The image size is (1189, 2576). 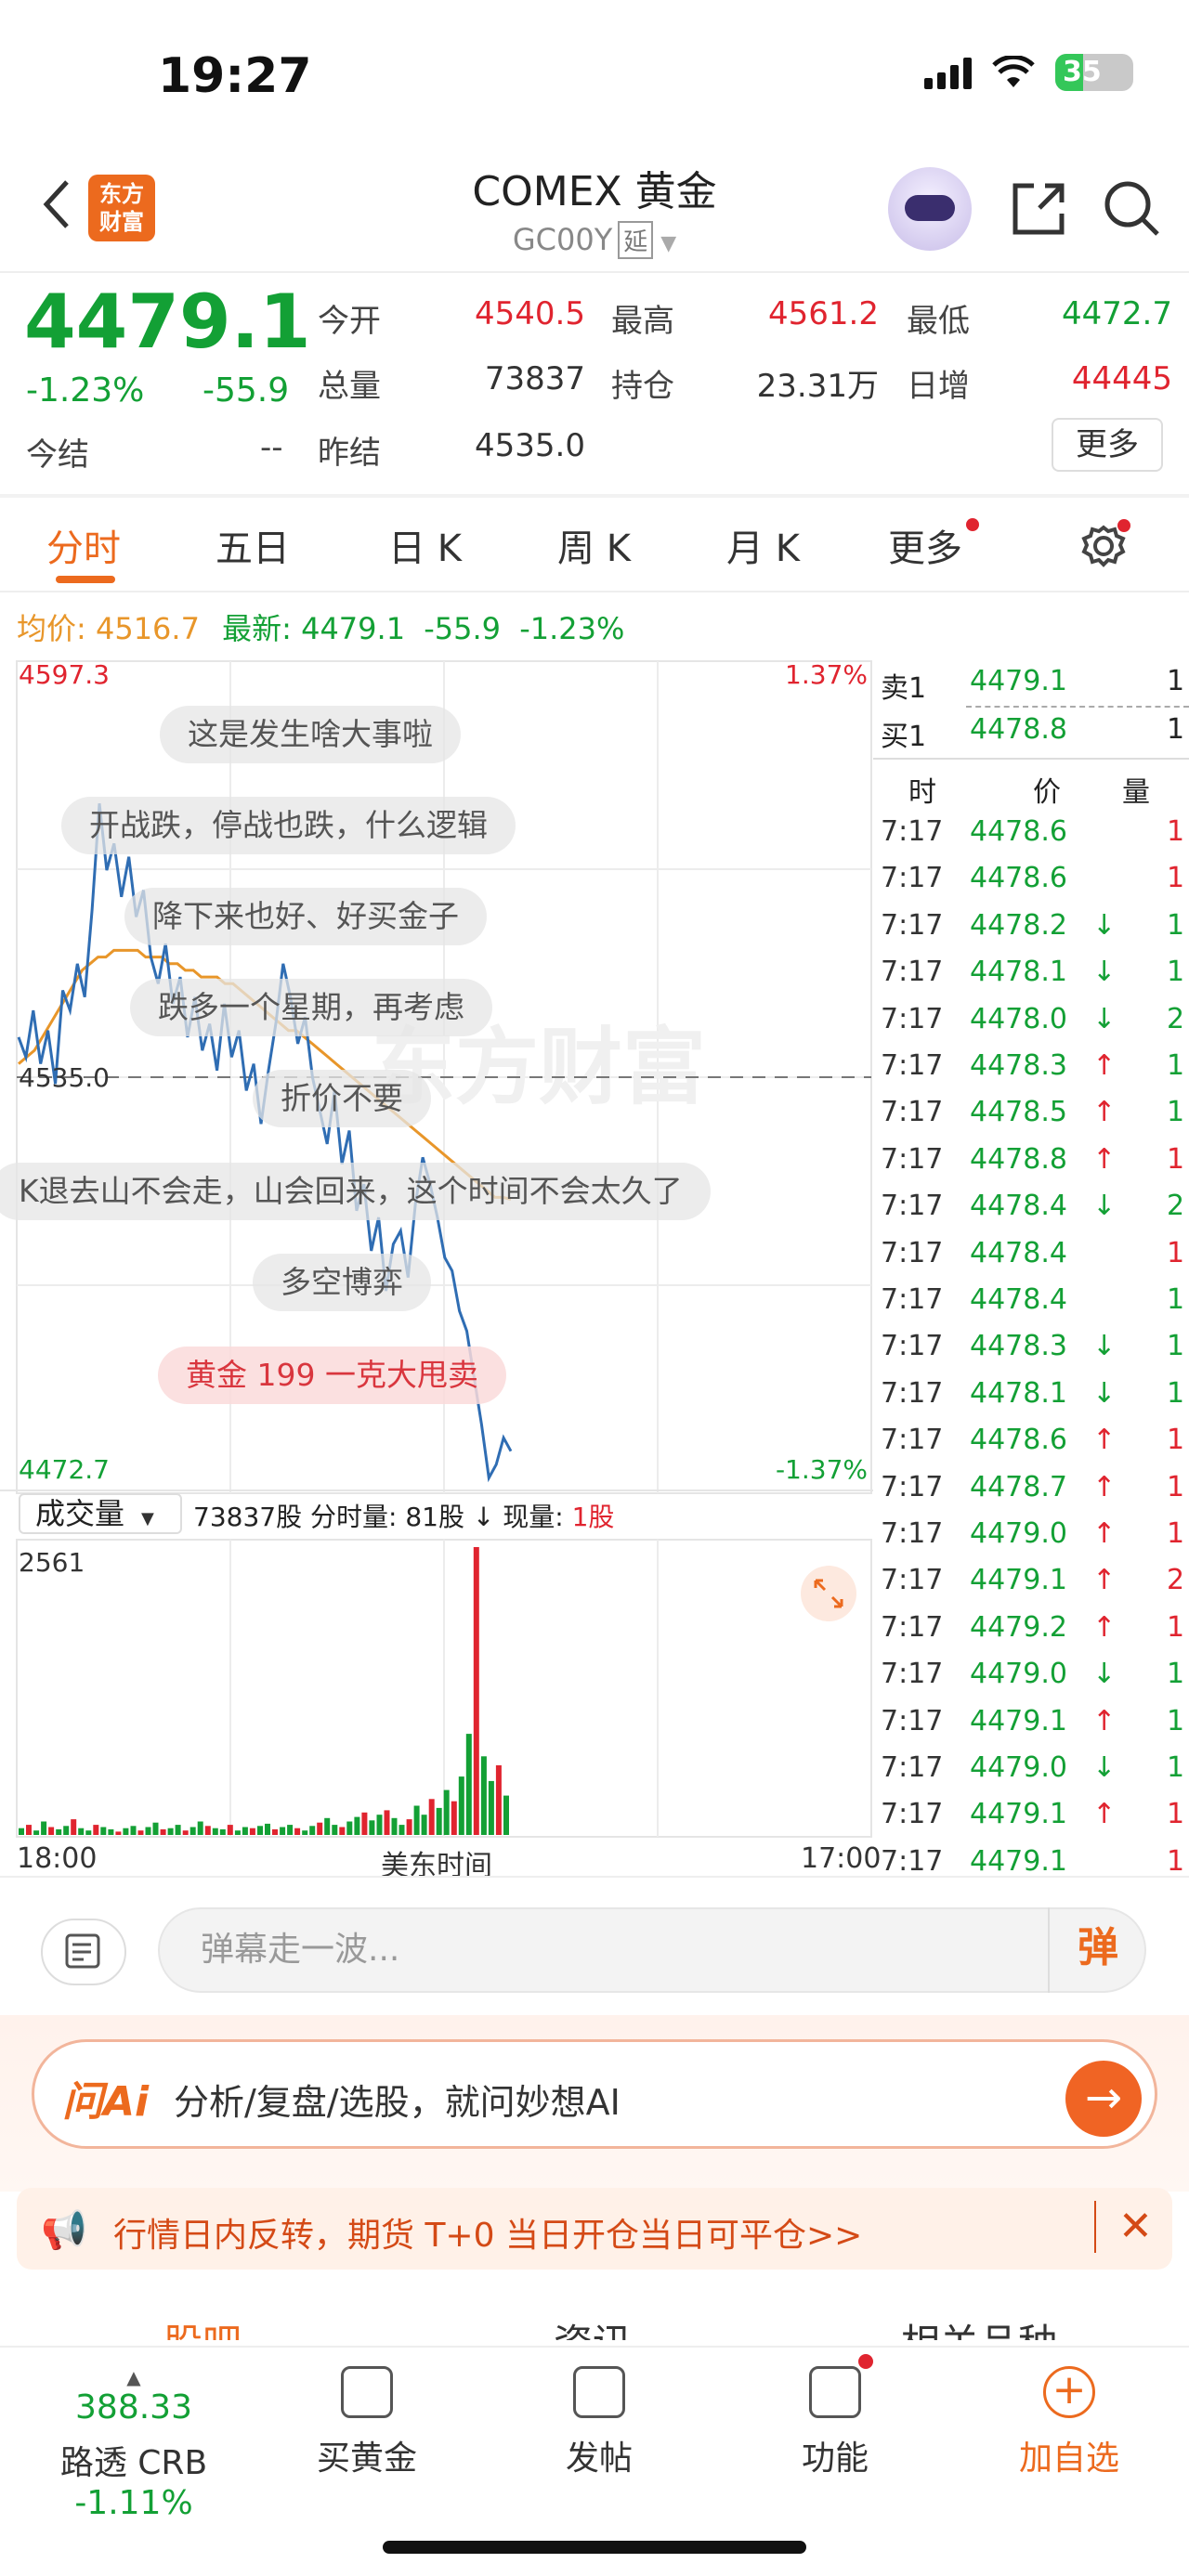 What do you see at coordinates (1033, 1580) in the screenshot?
I see `trade-row: 7:17 4479.1 ↑ 2` at bounding box center [1033, 1580].